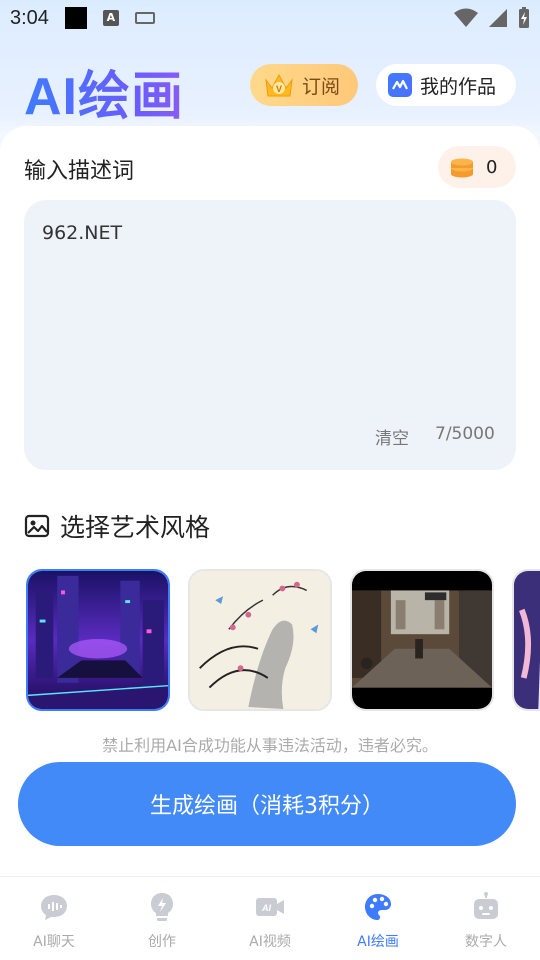  I want to click on style-carousel, so click(283, 640).